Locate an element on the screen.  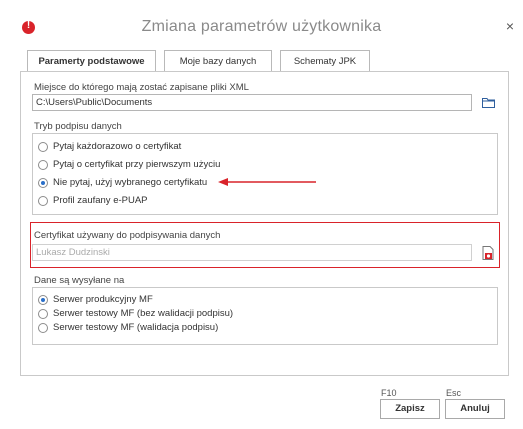
save-button: Zapisz is located at coordinates (410, 409).